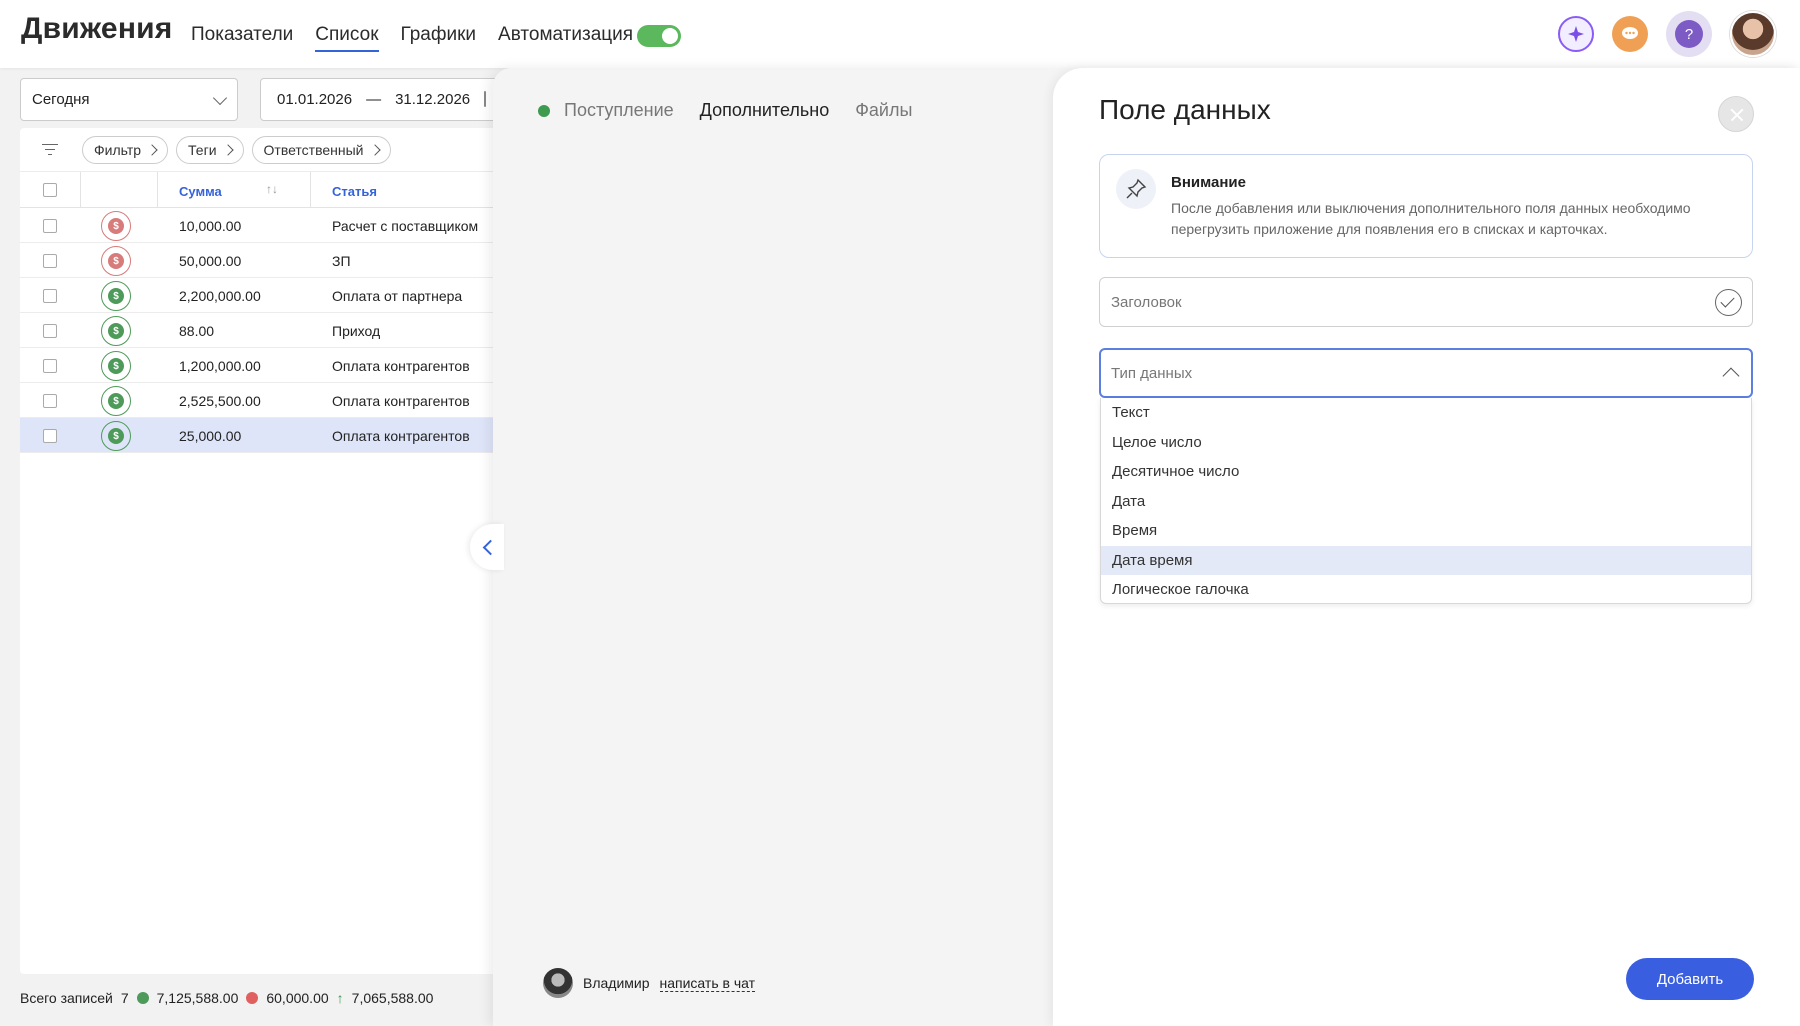 This screenshot has width=1800, height=1026. What do you see at coordinates (129, 99) in the screenshot?
I see `period-select: Сегодня` at bounding box center [129, 99].